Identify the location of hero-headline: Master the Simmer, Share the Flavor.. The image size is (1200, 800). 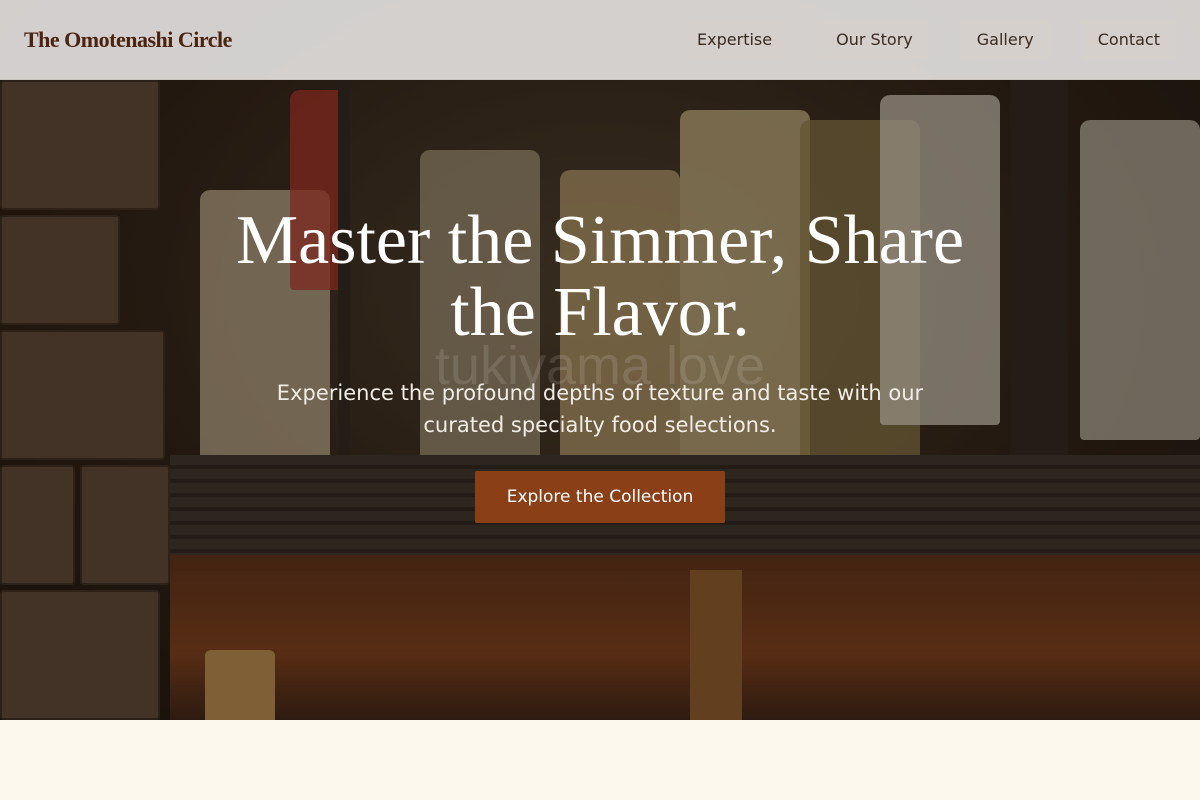
(600, 276).